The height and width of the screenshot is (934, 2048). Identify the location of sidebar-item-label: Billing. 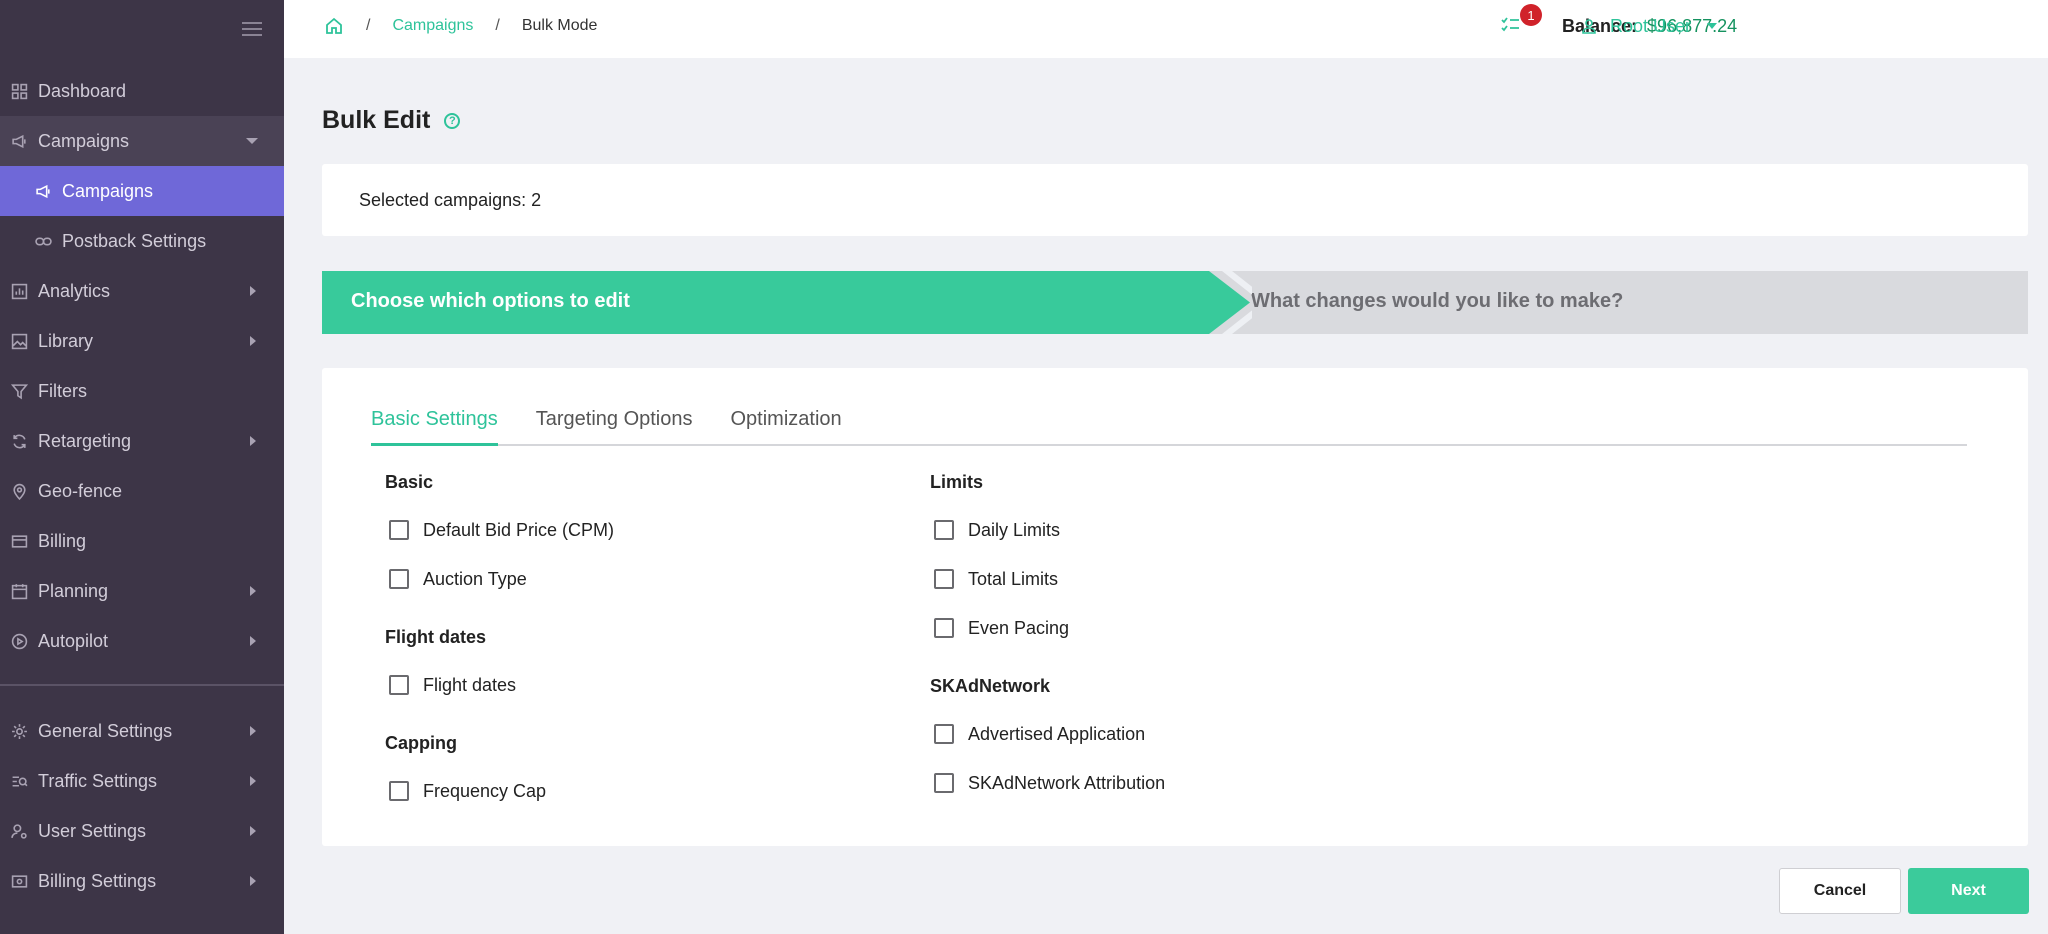
(62, 540).